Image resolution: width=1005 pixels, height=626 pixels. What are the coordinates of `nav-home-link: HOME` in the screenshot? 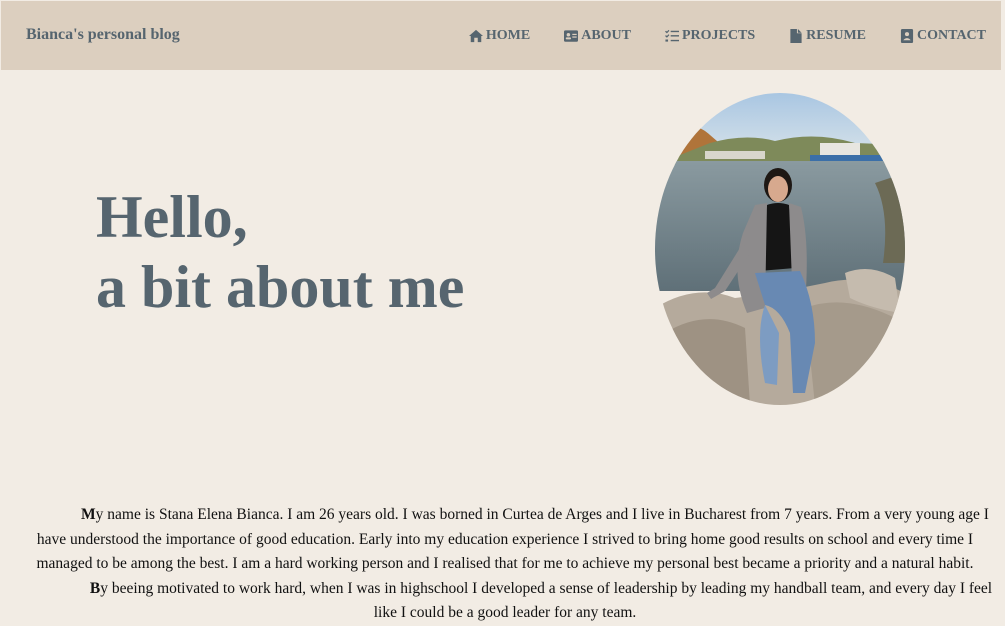 It's located at (499, 36).